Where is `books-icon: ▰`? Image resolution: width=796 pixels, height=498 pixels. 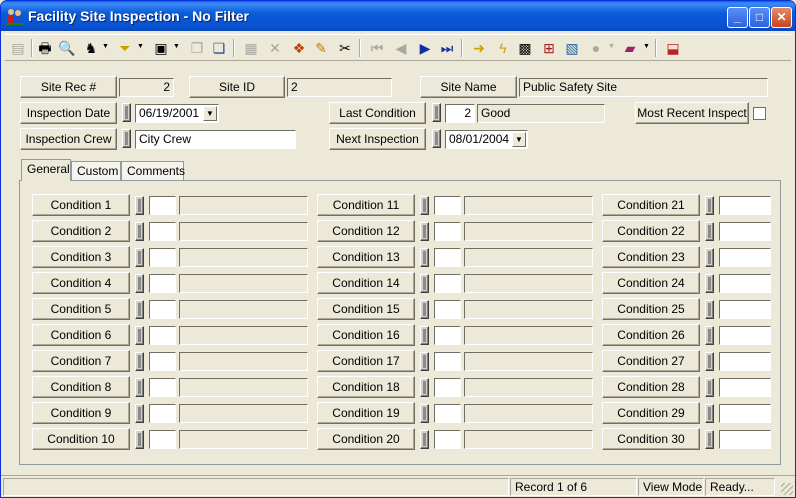
books-icon: ▰ is located at coordinates (630, 48).